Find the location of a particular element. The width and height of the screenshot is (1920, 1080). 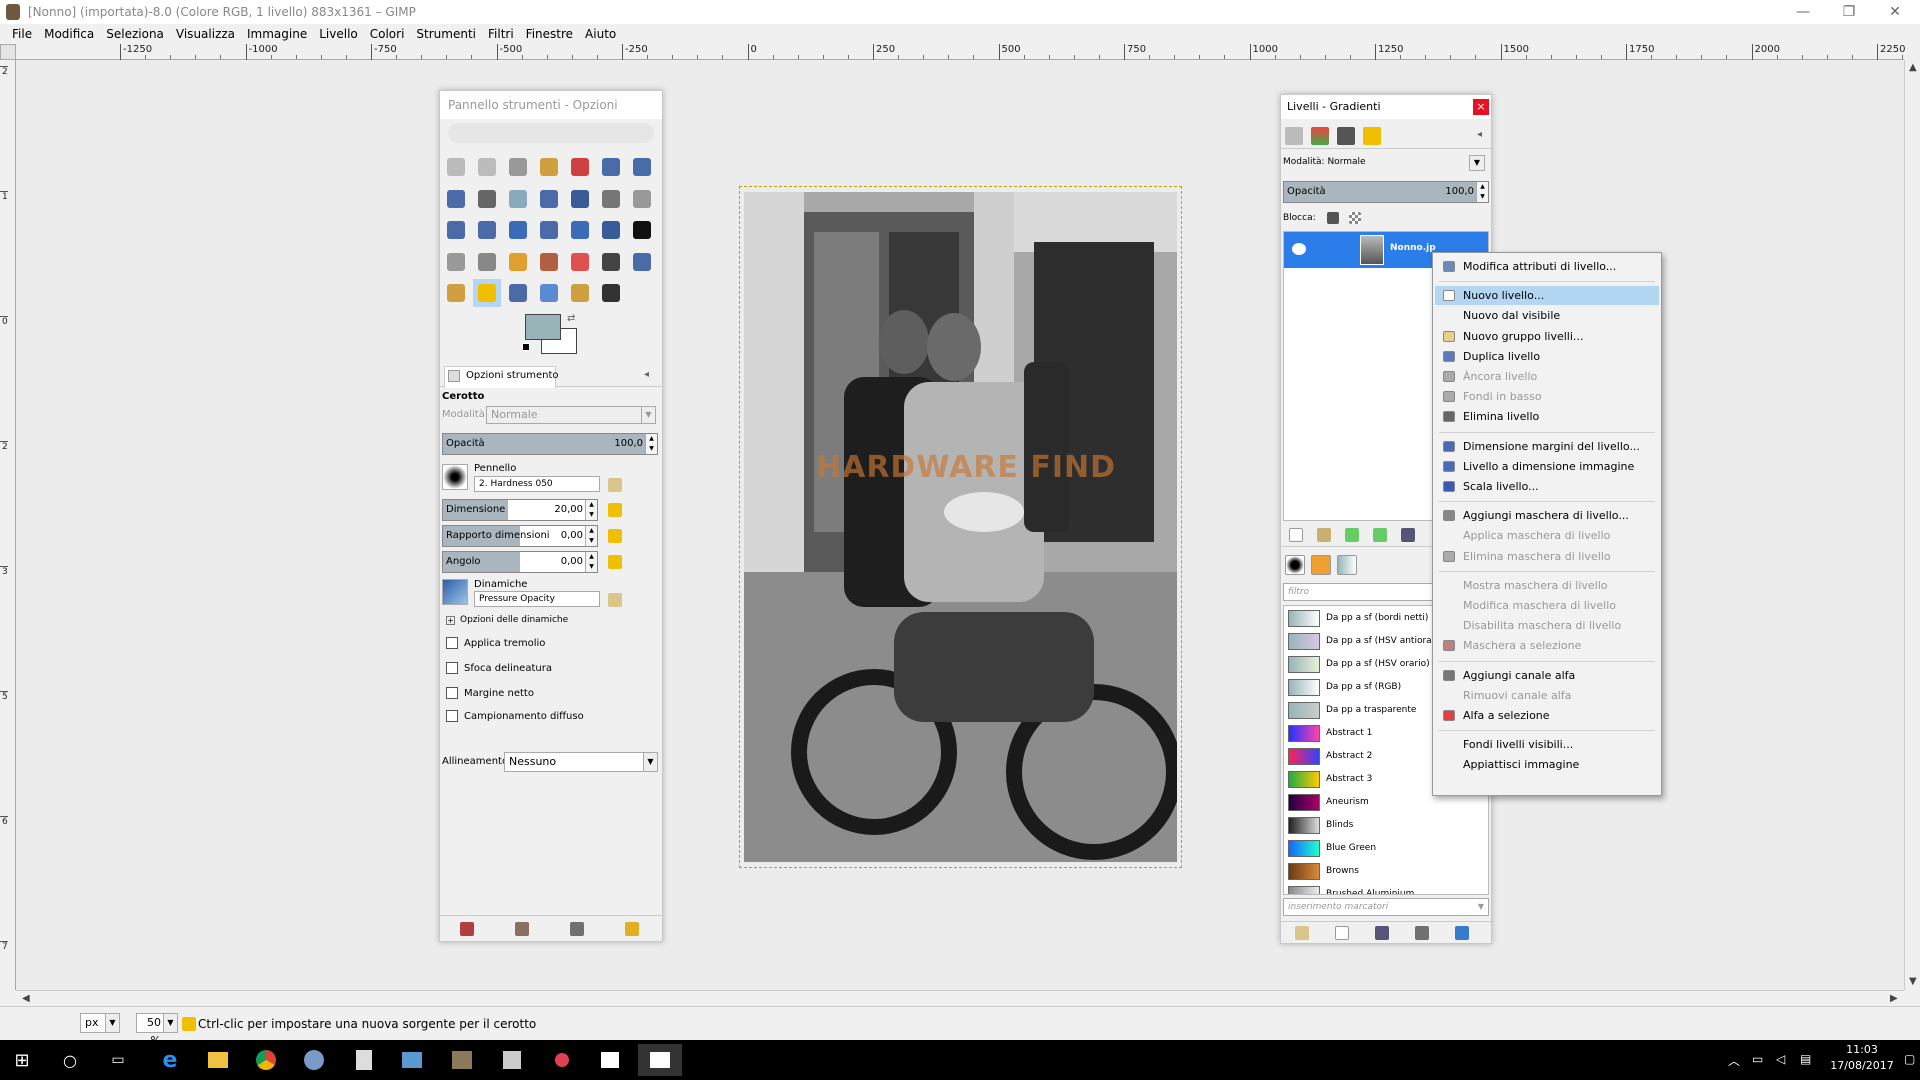

reset-aspect-icon is located at coordinates (615, 536).